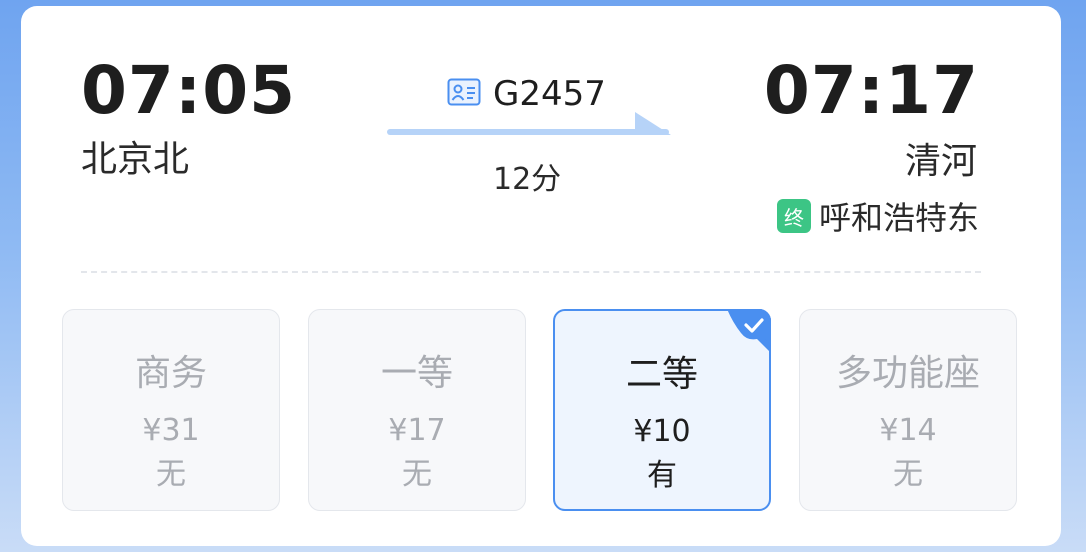 This screenshot has width=1086, height=552. What do you see at coordinates (417, 410) in the screenshot?
I see `seat-option-first-class: 一等 ¥17 无` at bounding box center [417, 410].